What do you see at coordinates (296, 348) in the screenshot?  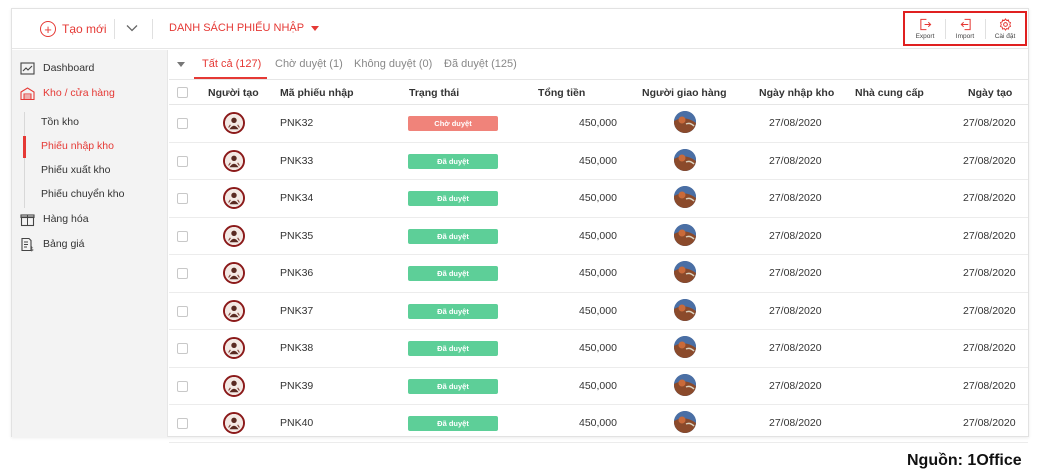 I see `import-code: PNK38` at bounding box center [296, 348].